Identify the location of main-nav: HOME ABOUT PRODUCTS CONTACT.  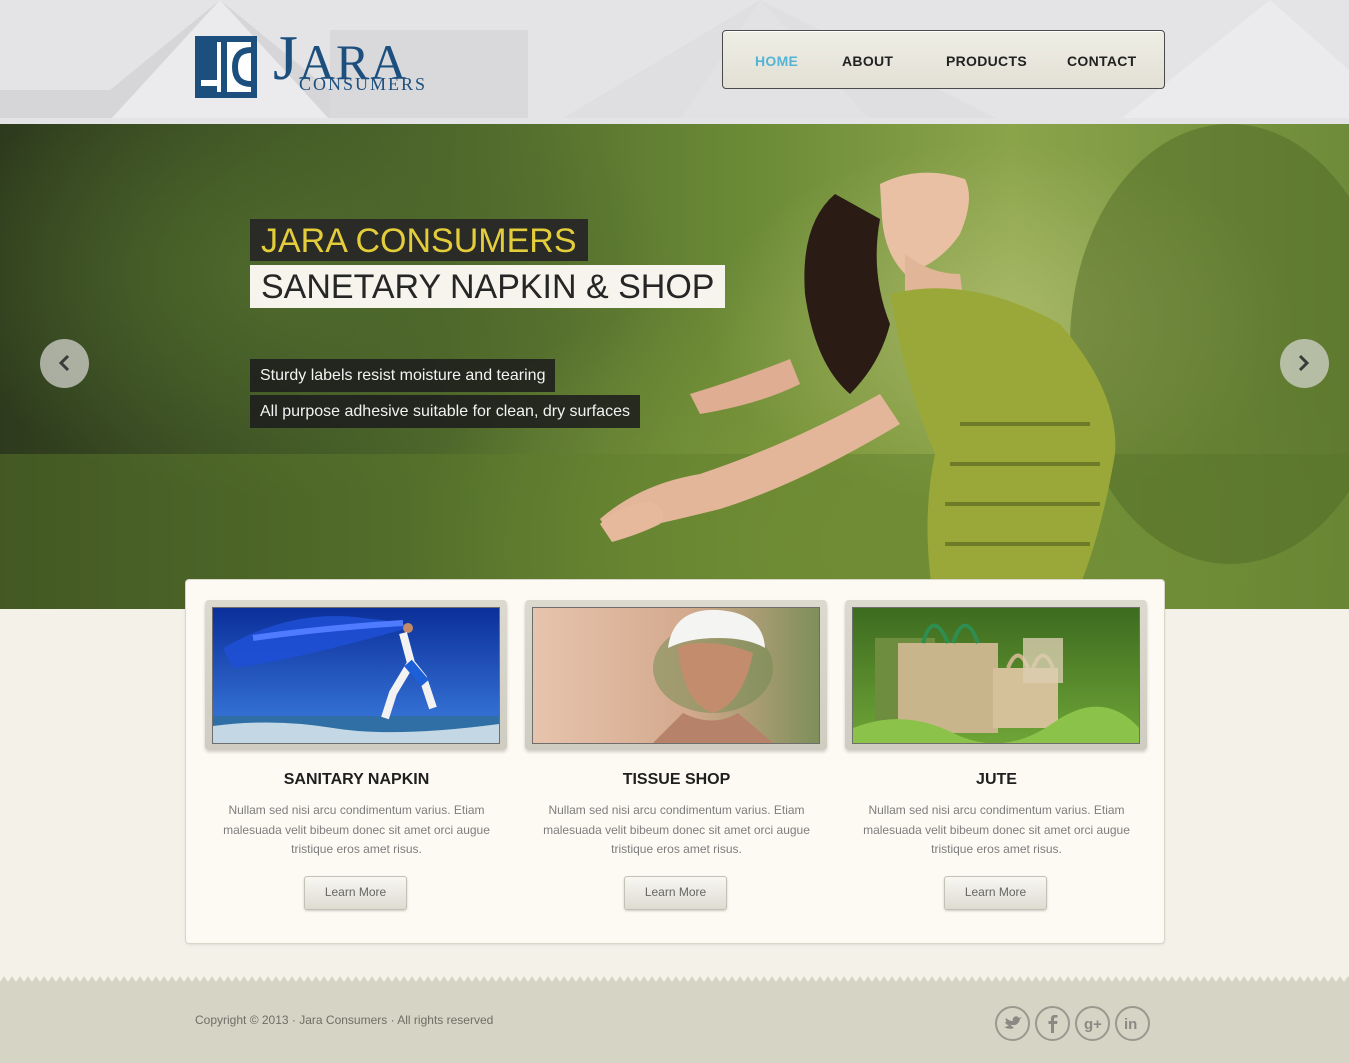
(943, 59).